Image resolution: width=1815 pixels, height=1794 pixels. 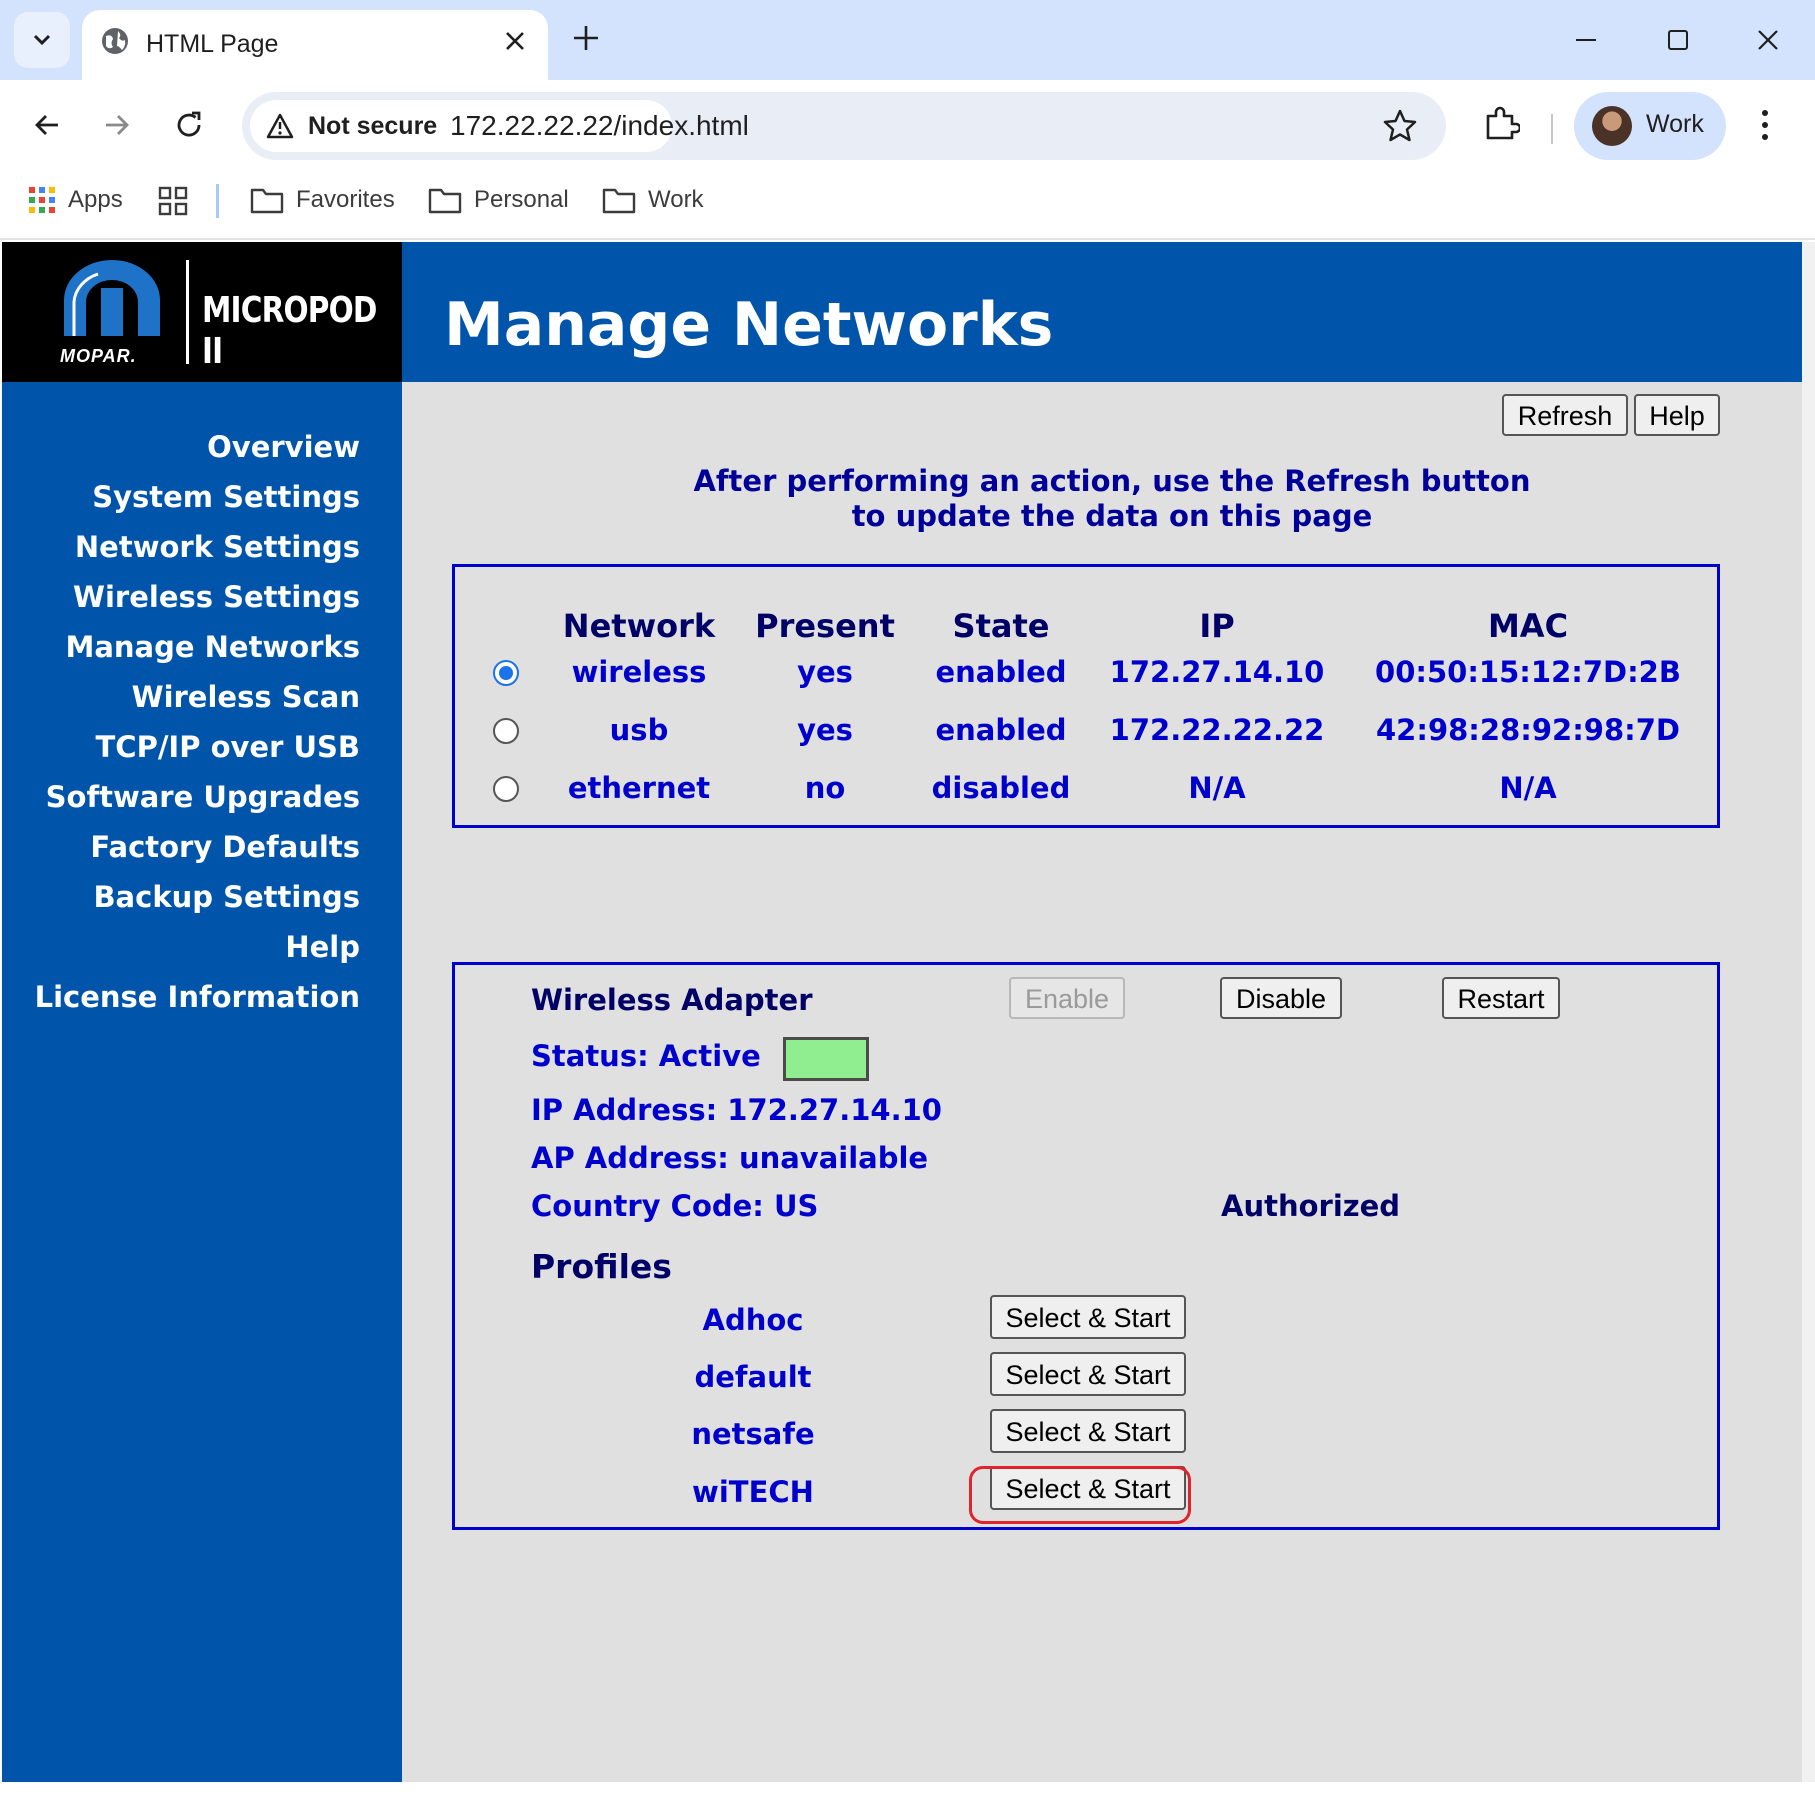 I want to click on url-text: 172.22.22.22/index.html, so click(x=599, y=126).